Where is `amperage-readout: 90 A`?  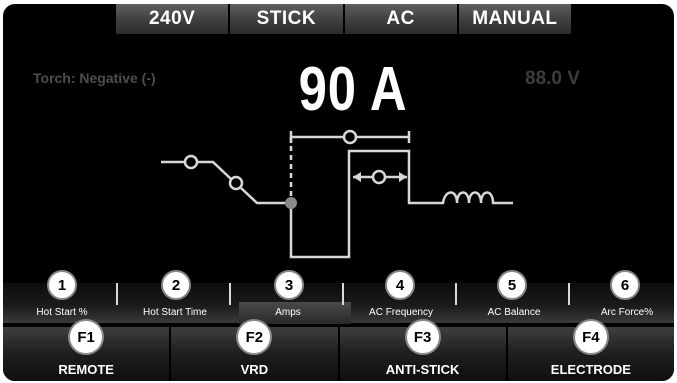
amperage-readout: 90 A is located at coordinates (353, 89).